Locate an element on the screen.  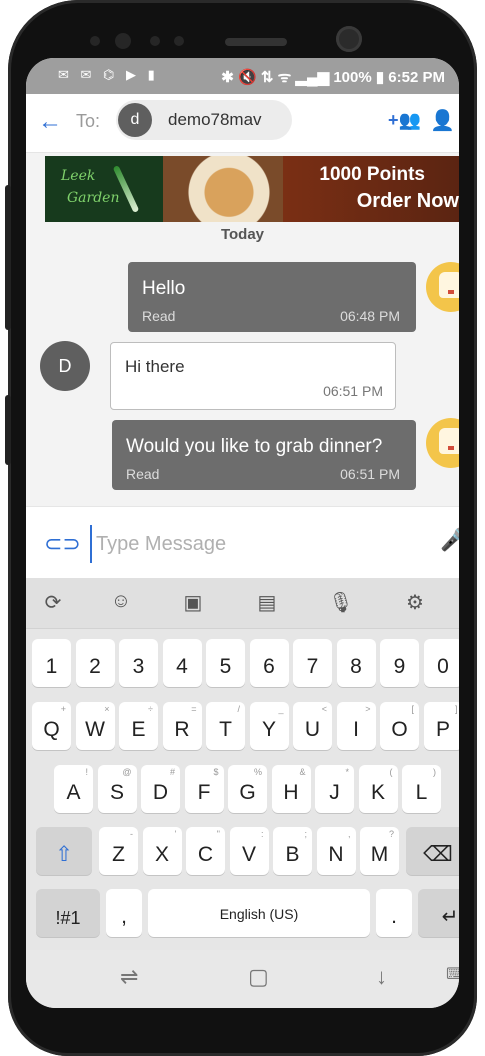
enter-key: ↵ is located at coordinates (438, 913).